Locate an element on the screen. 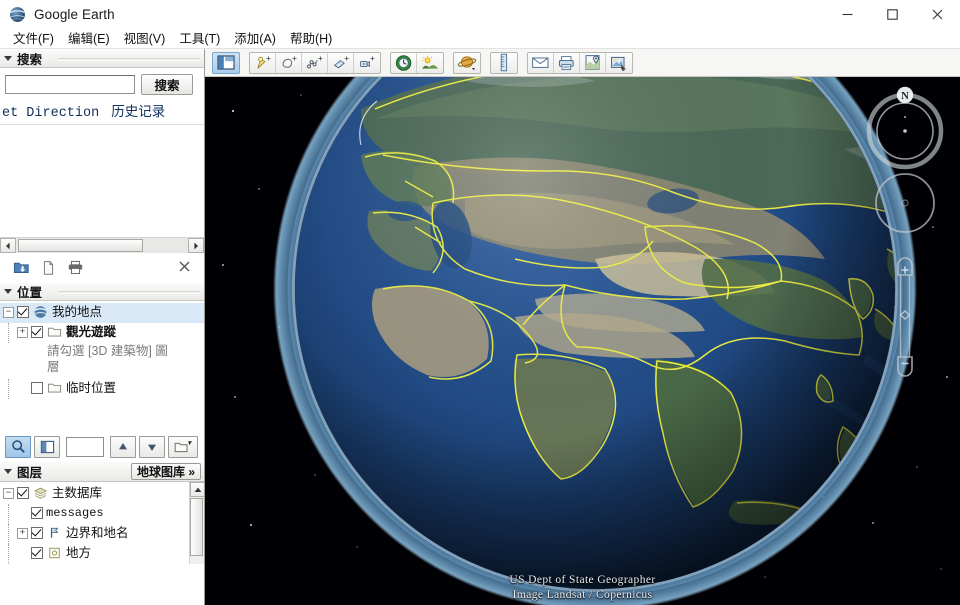  save-image-icon is located at coordinates (618, 63).